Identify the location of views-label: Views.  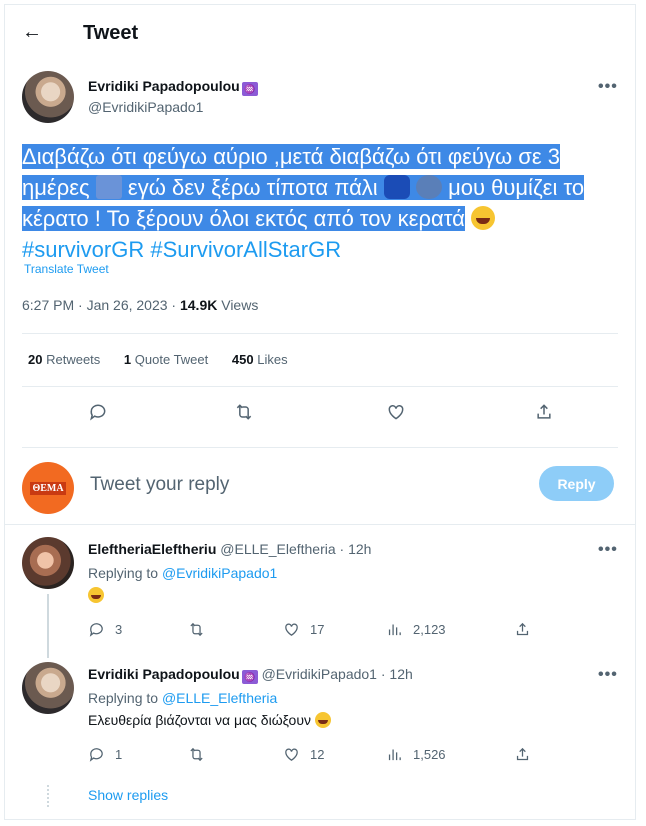
(238, 305).